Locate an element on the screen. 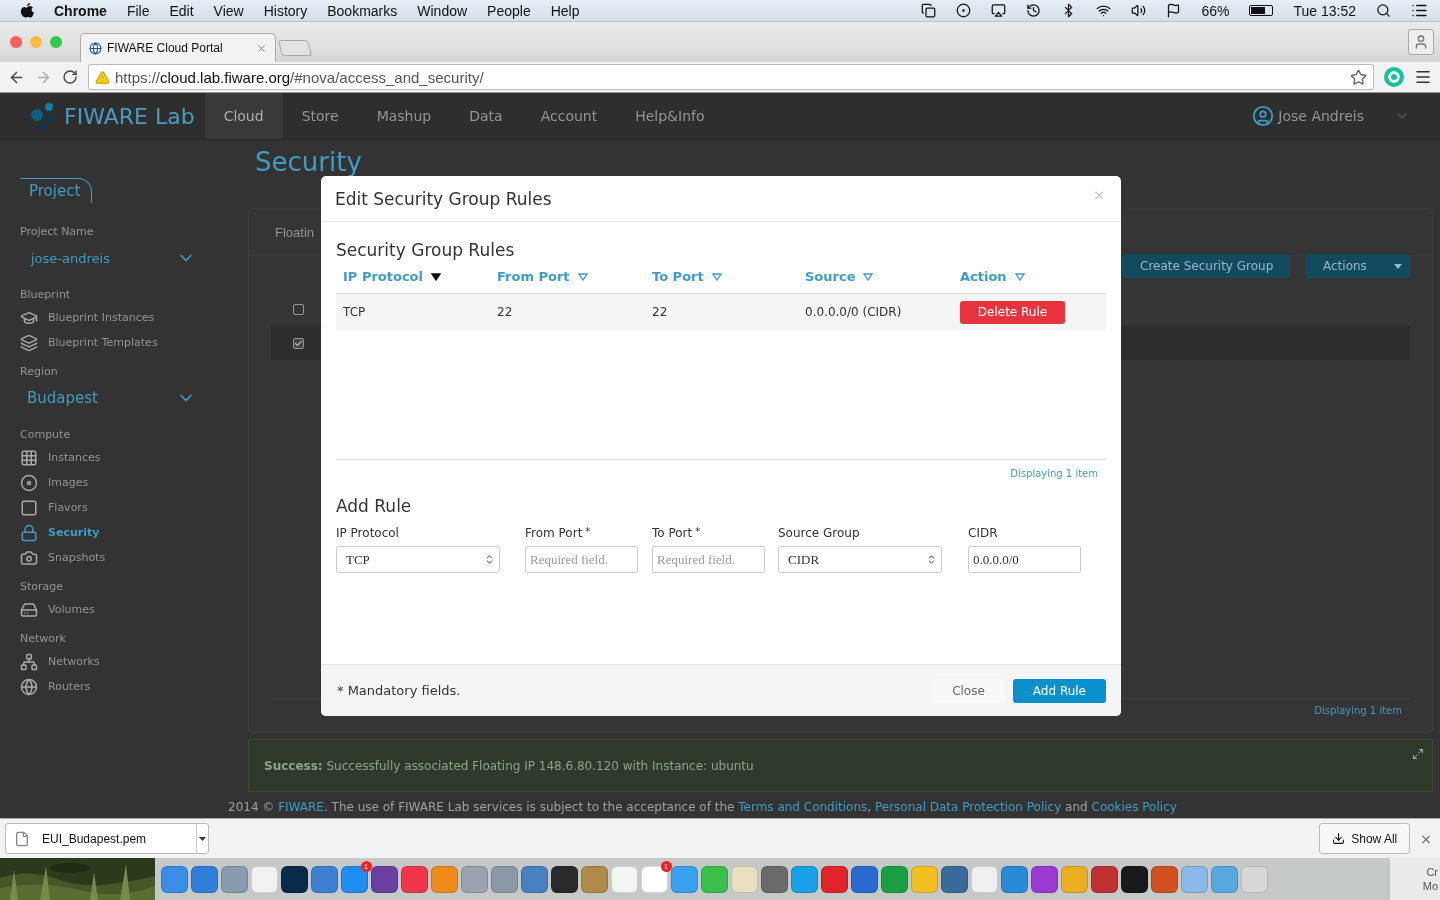  item-count: Displaying 1 item is located at coordinates (1054, 473).